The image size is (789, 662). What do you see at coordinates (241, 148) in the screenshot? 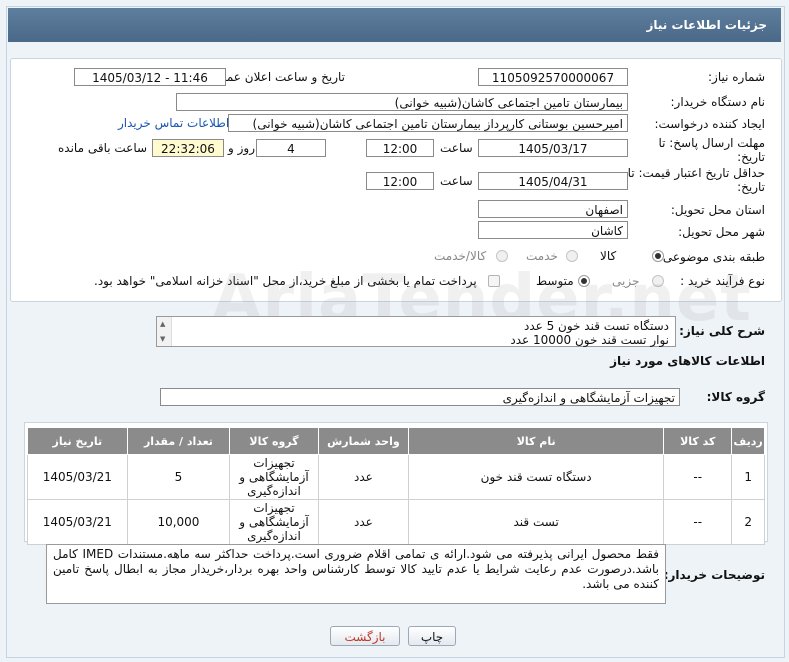
I see `days-label: روز و` at bounding box center [241, 148].